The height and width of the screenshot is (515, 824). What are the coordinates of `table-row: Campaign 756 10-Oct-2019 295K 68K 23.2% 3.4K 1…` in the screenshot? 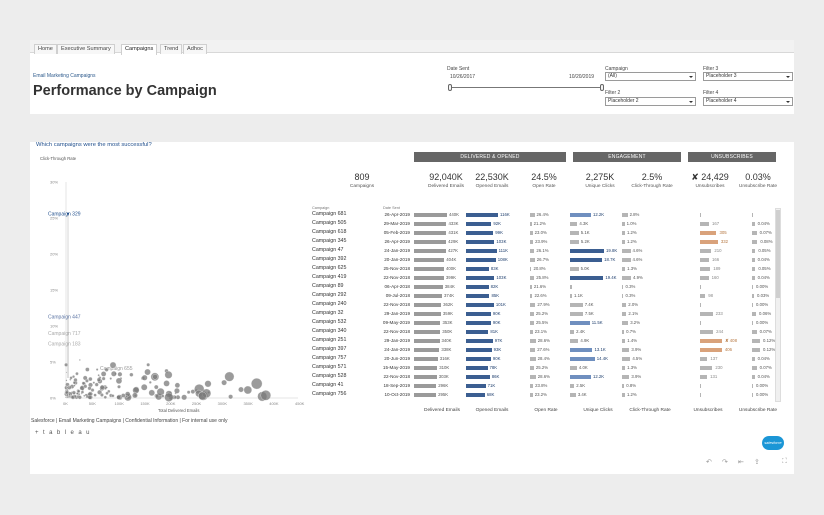 It's located at (547, 394).